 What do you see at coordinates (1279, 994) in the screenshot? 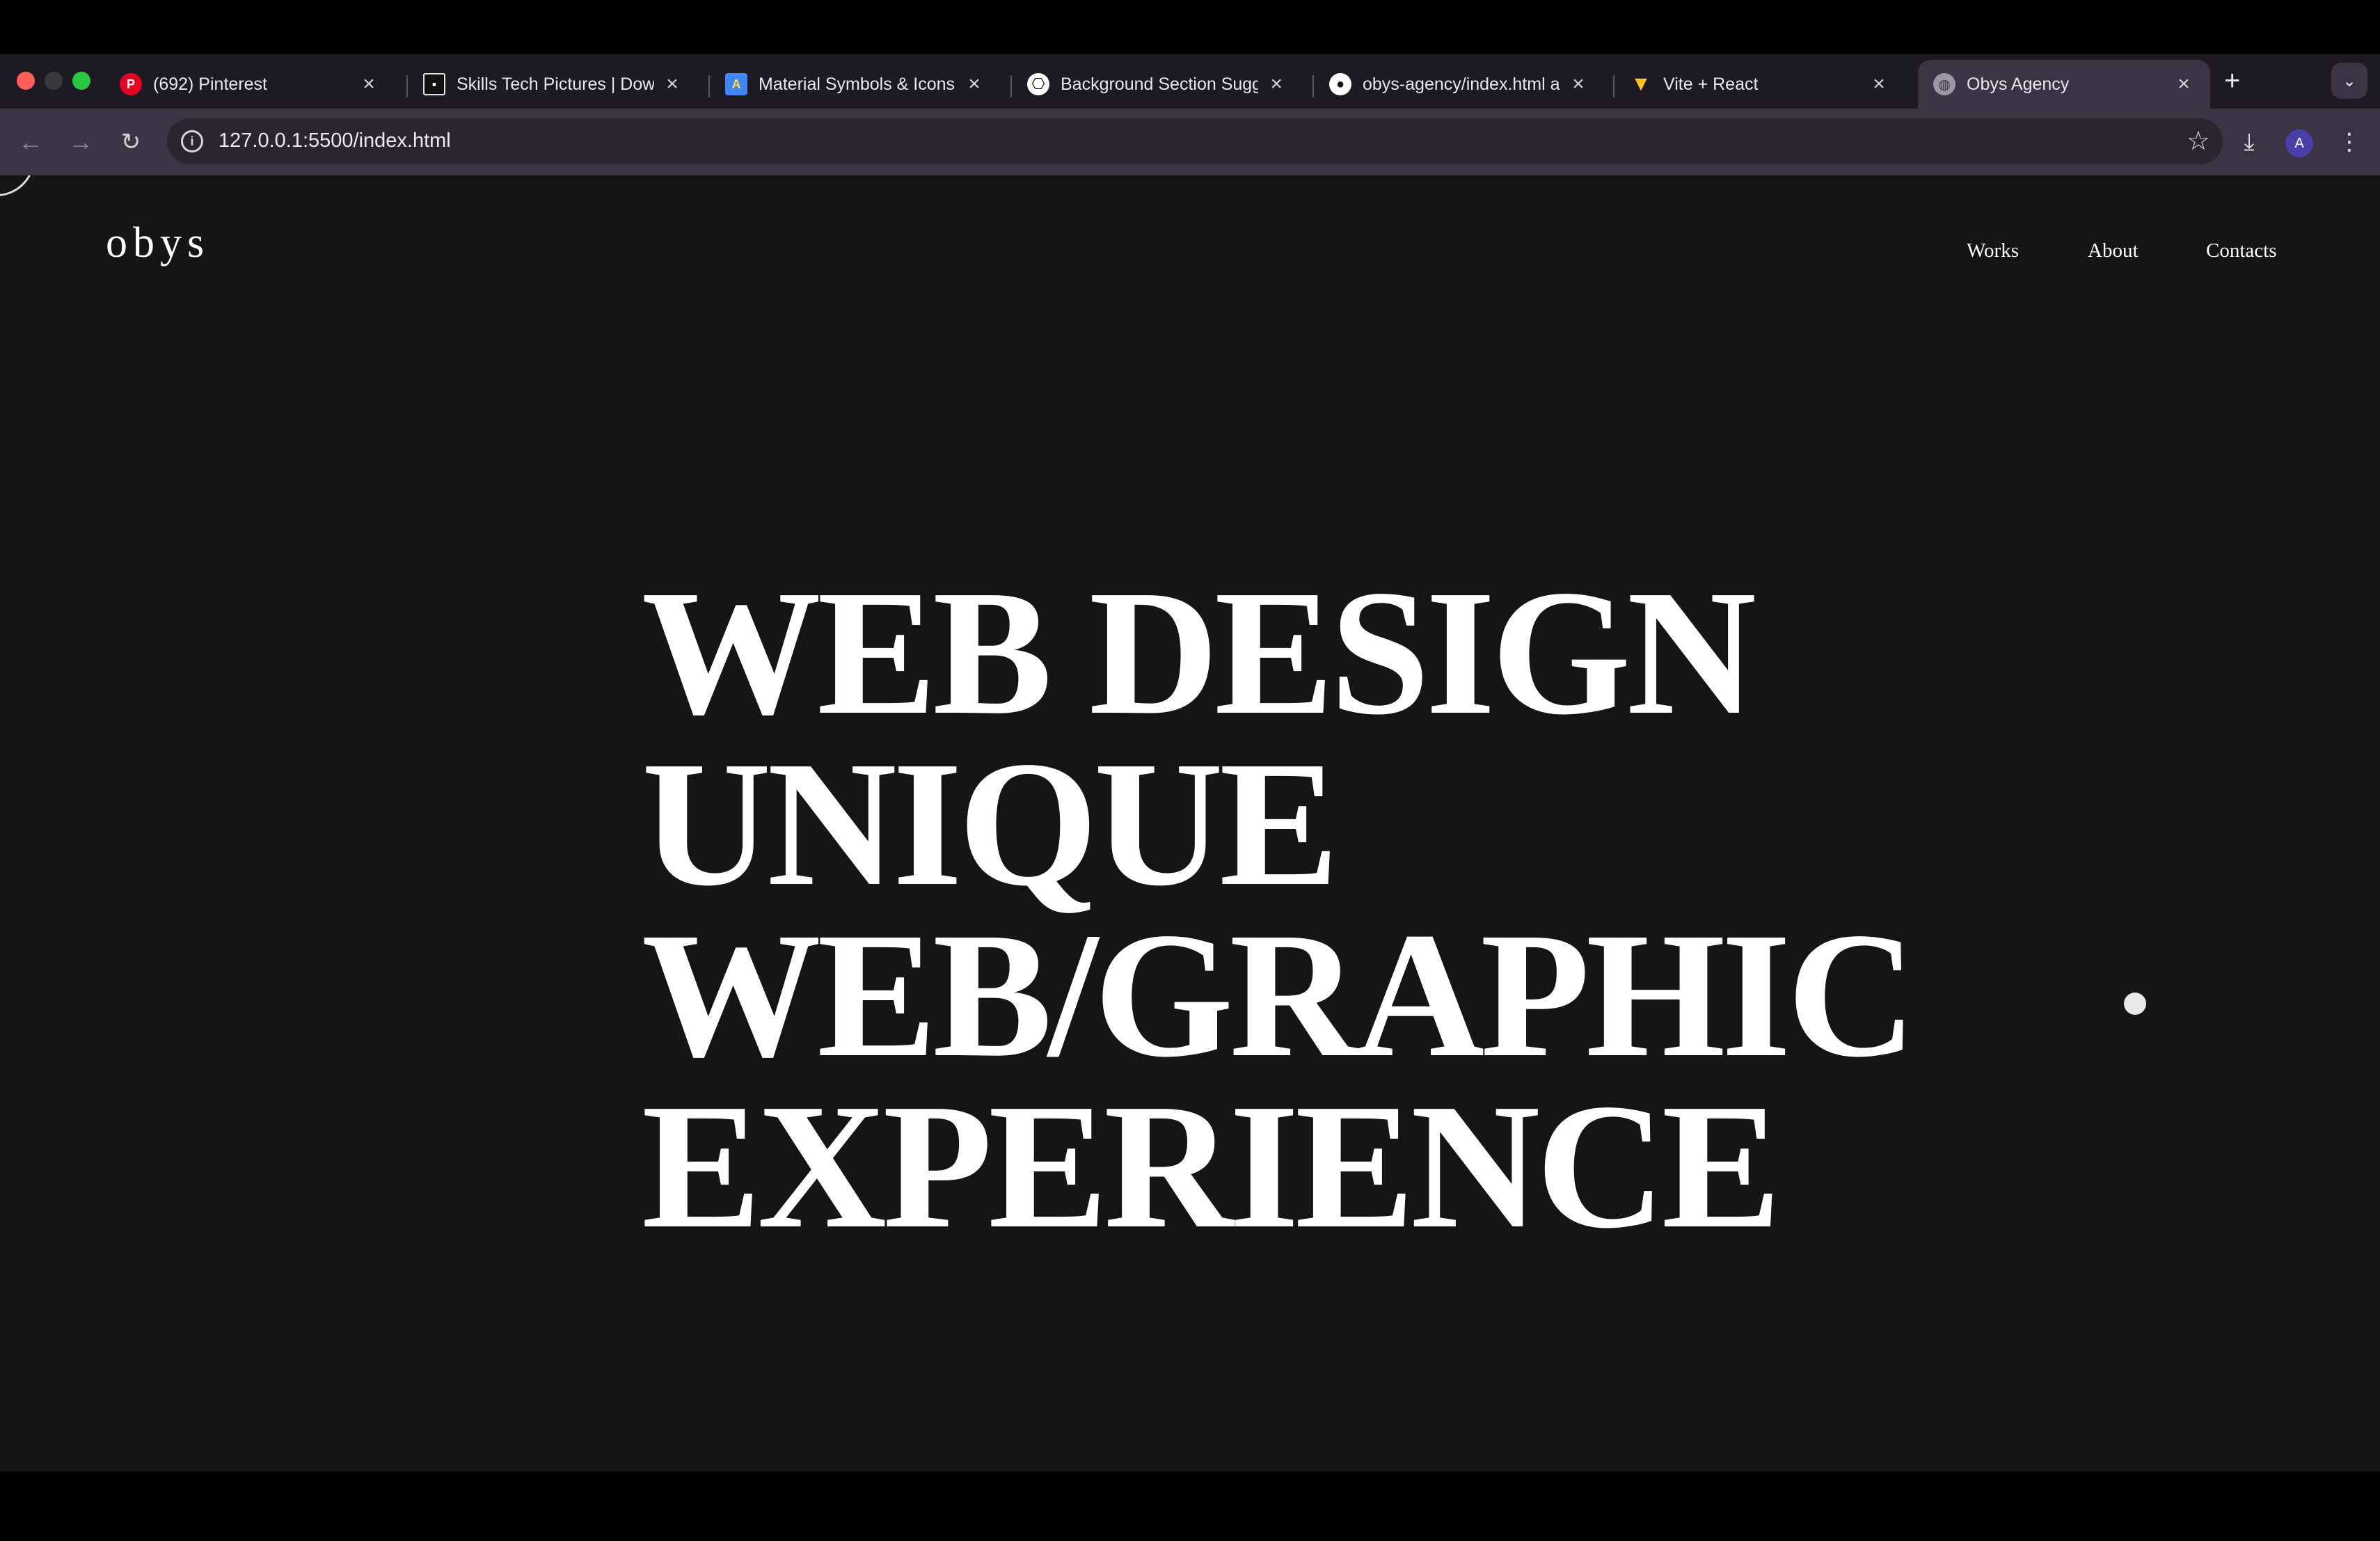
I see `hero-line: WEB/GRAPHIC` at bounding box center [1279, 994].